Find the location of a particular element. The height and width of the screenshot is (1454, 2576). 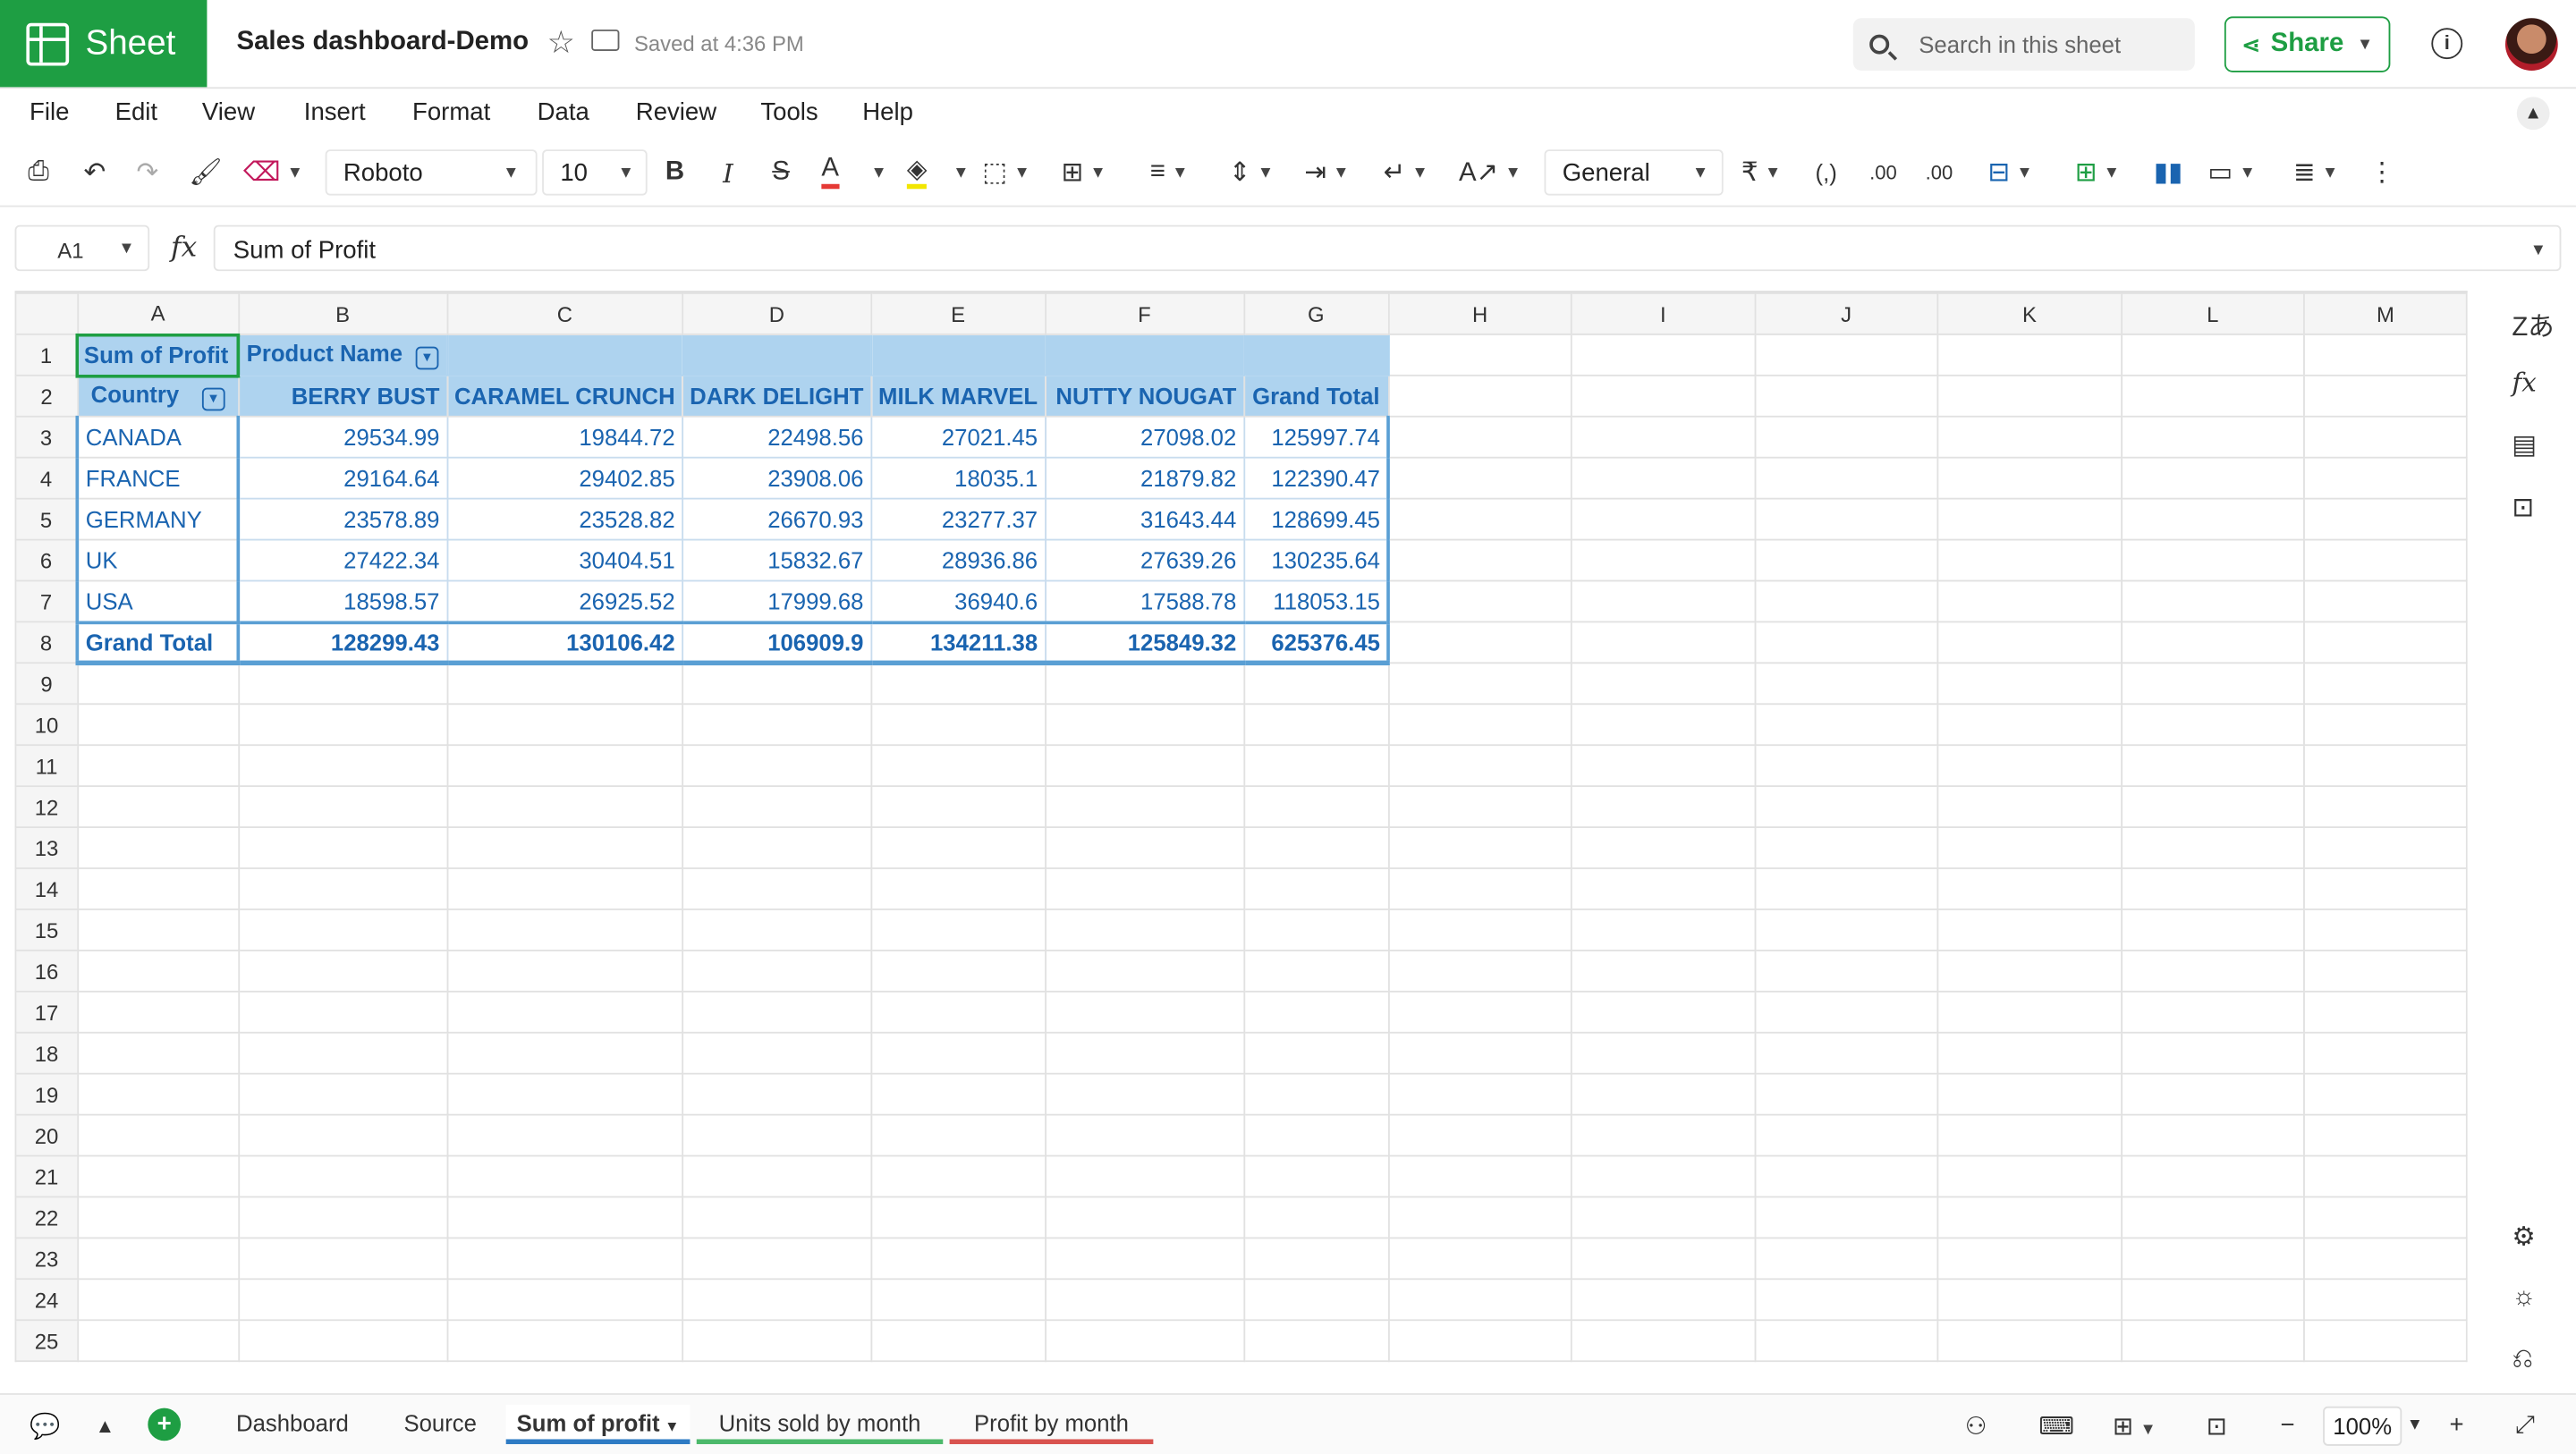

function-icon: fx is located at coordinates (184, 248).